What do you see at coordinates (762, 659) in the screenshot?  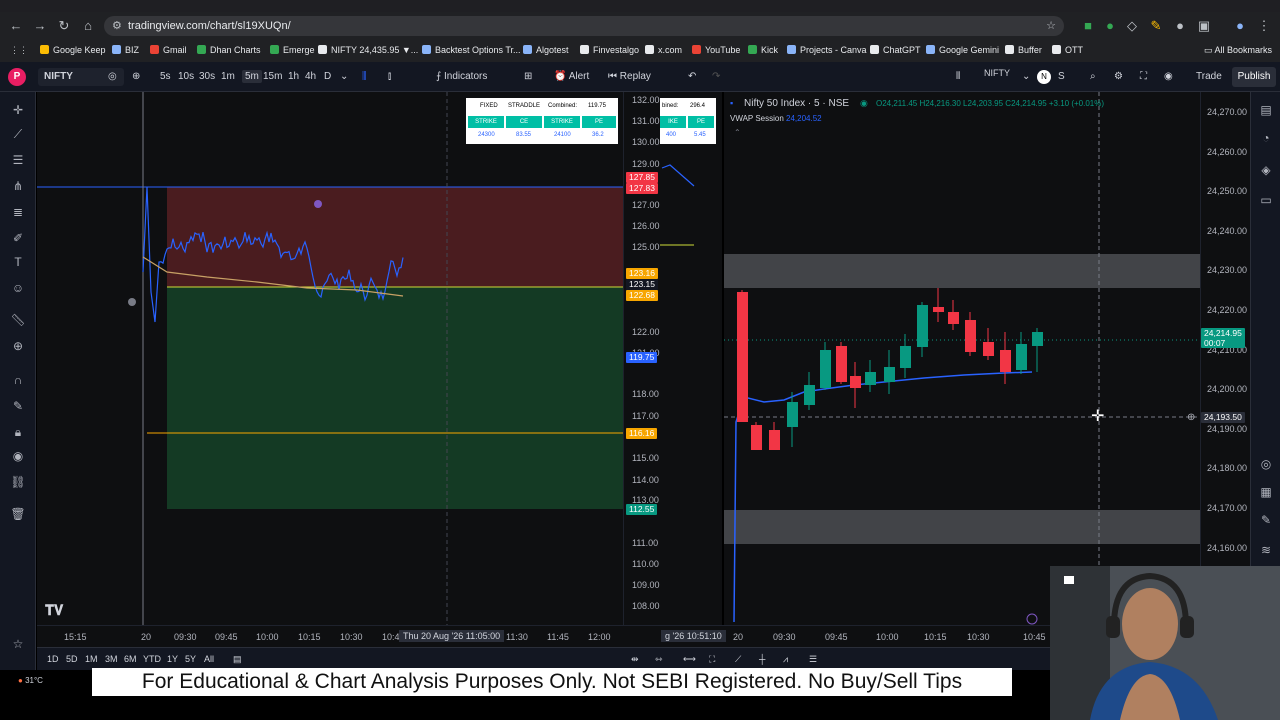 I see `vertical-line-icon: ┼` at bounding box center [762, 659].